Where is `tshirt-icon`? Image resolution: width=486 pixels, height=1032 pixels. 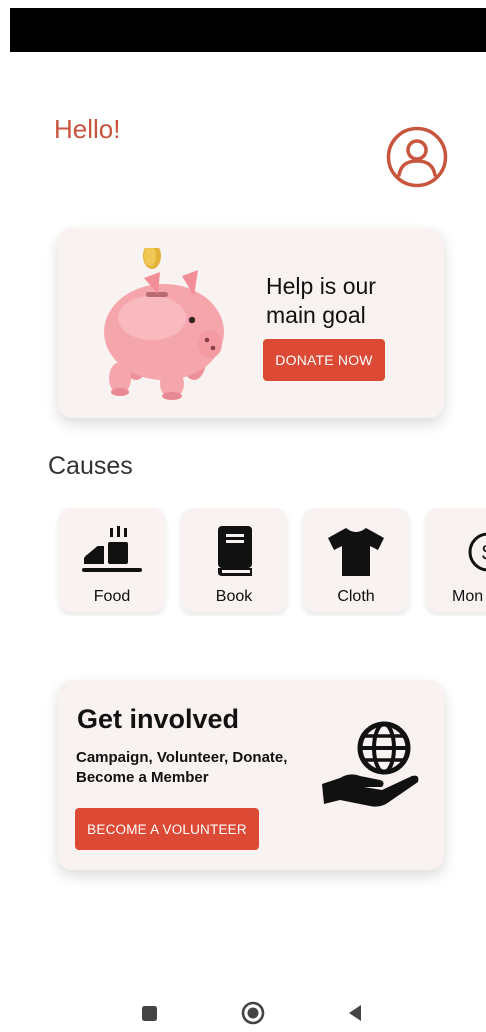 tshirt-icon is located at coordinates (356, 552).